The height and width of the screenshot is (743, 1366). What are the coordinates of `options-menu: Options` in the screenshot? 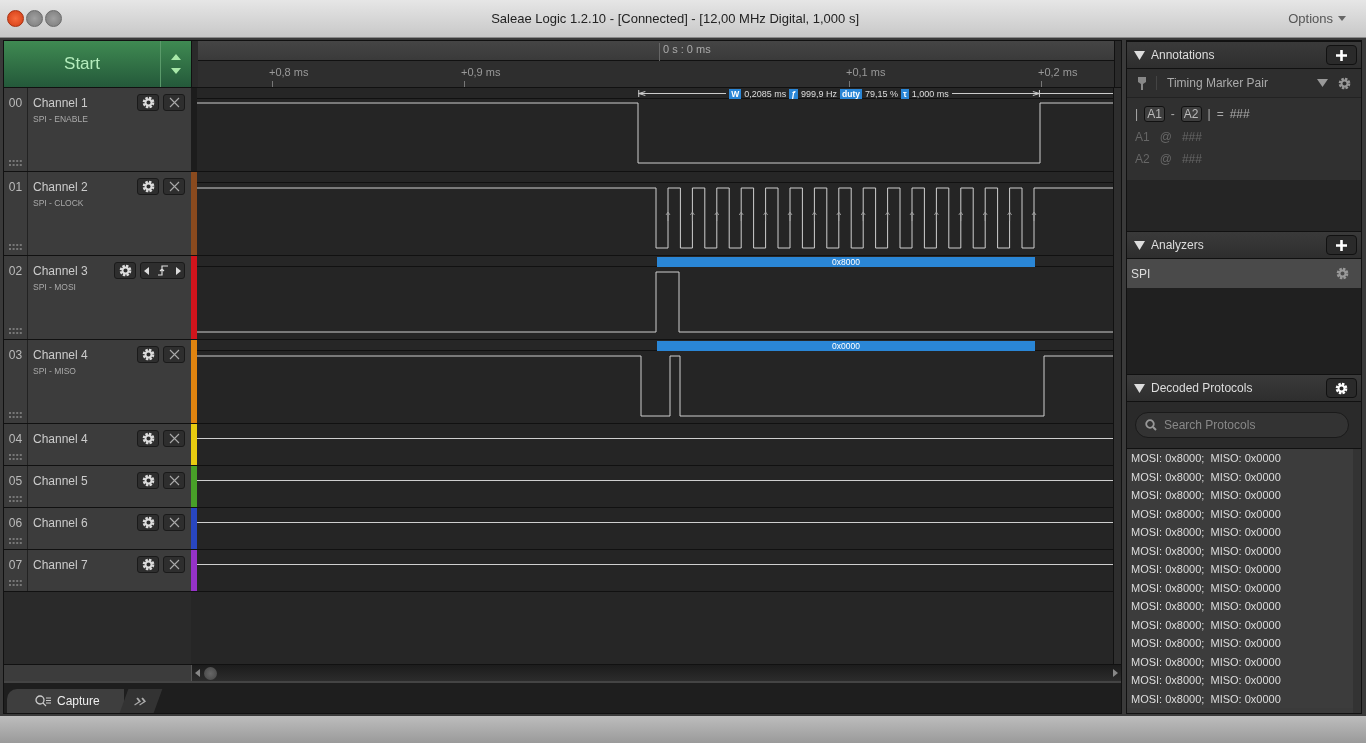 It's located at (1327, 18).